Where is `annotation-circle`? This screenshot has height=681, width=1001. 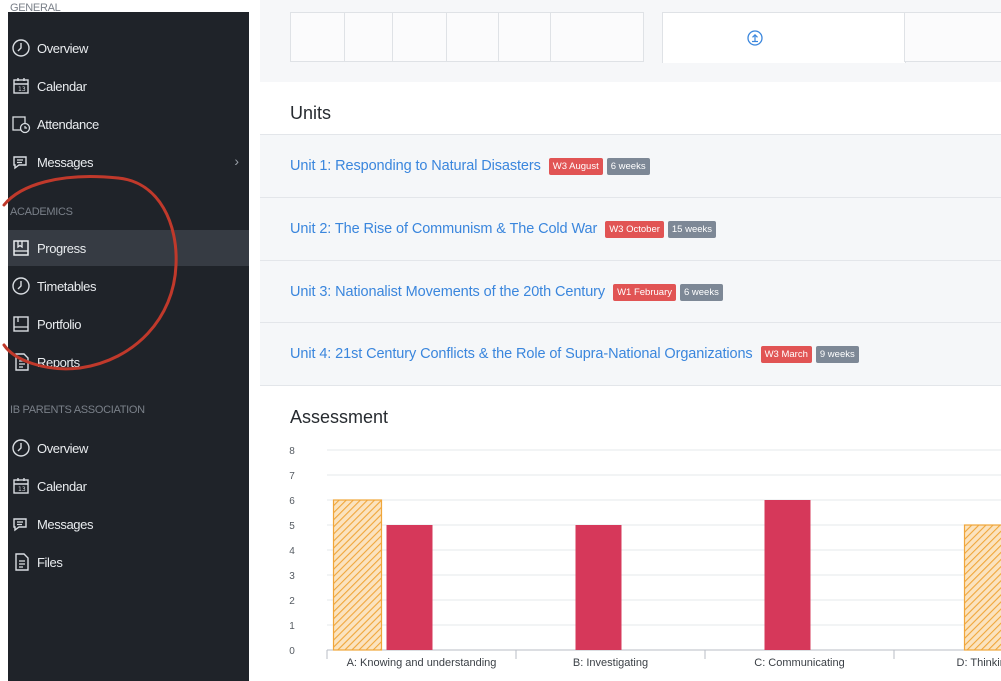 annotation-circle is located at coordinates (90, 273).